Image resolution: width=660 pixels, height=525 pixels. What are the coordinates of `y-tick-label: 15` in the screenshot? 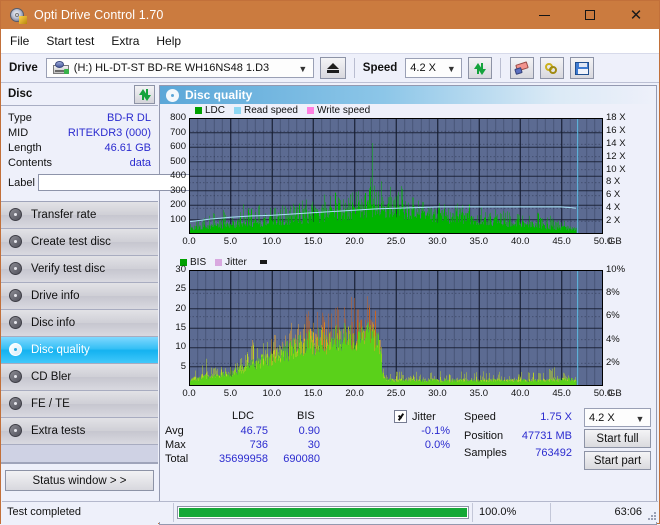 It's located at (180, 327).